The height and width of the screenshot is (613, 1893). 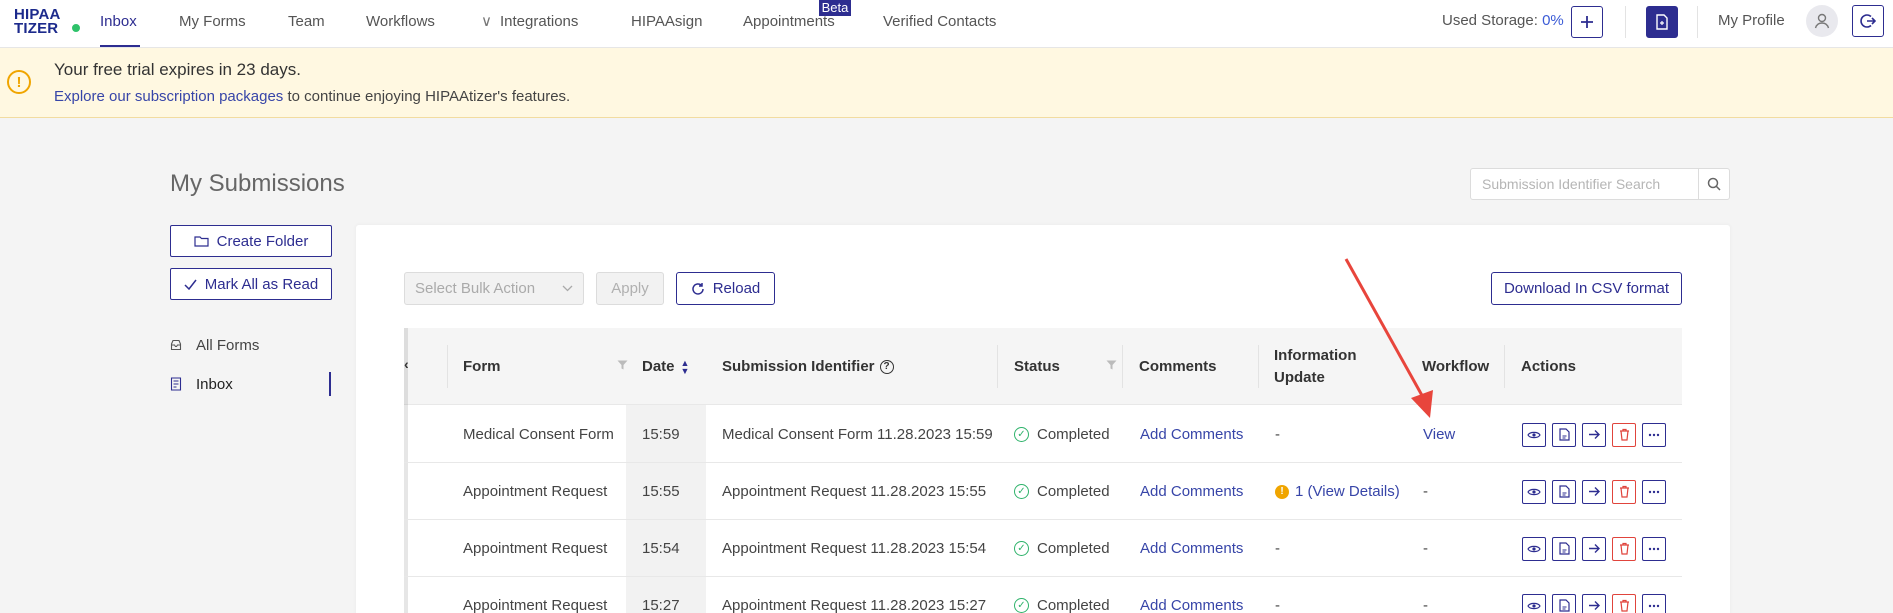 What do you see at coordinates (400, 24) in the screenshot?
I see `nav-workflows: Workflows` at bounding box center [400, 24].